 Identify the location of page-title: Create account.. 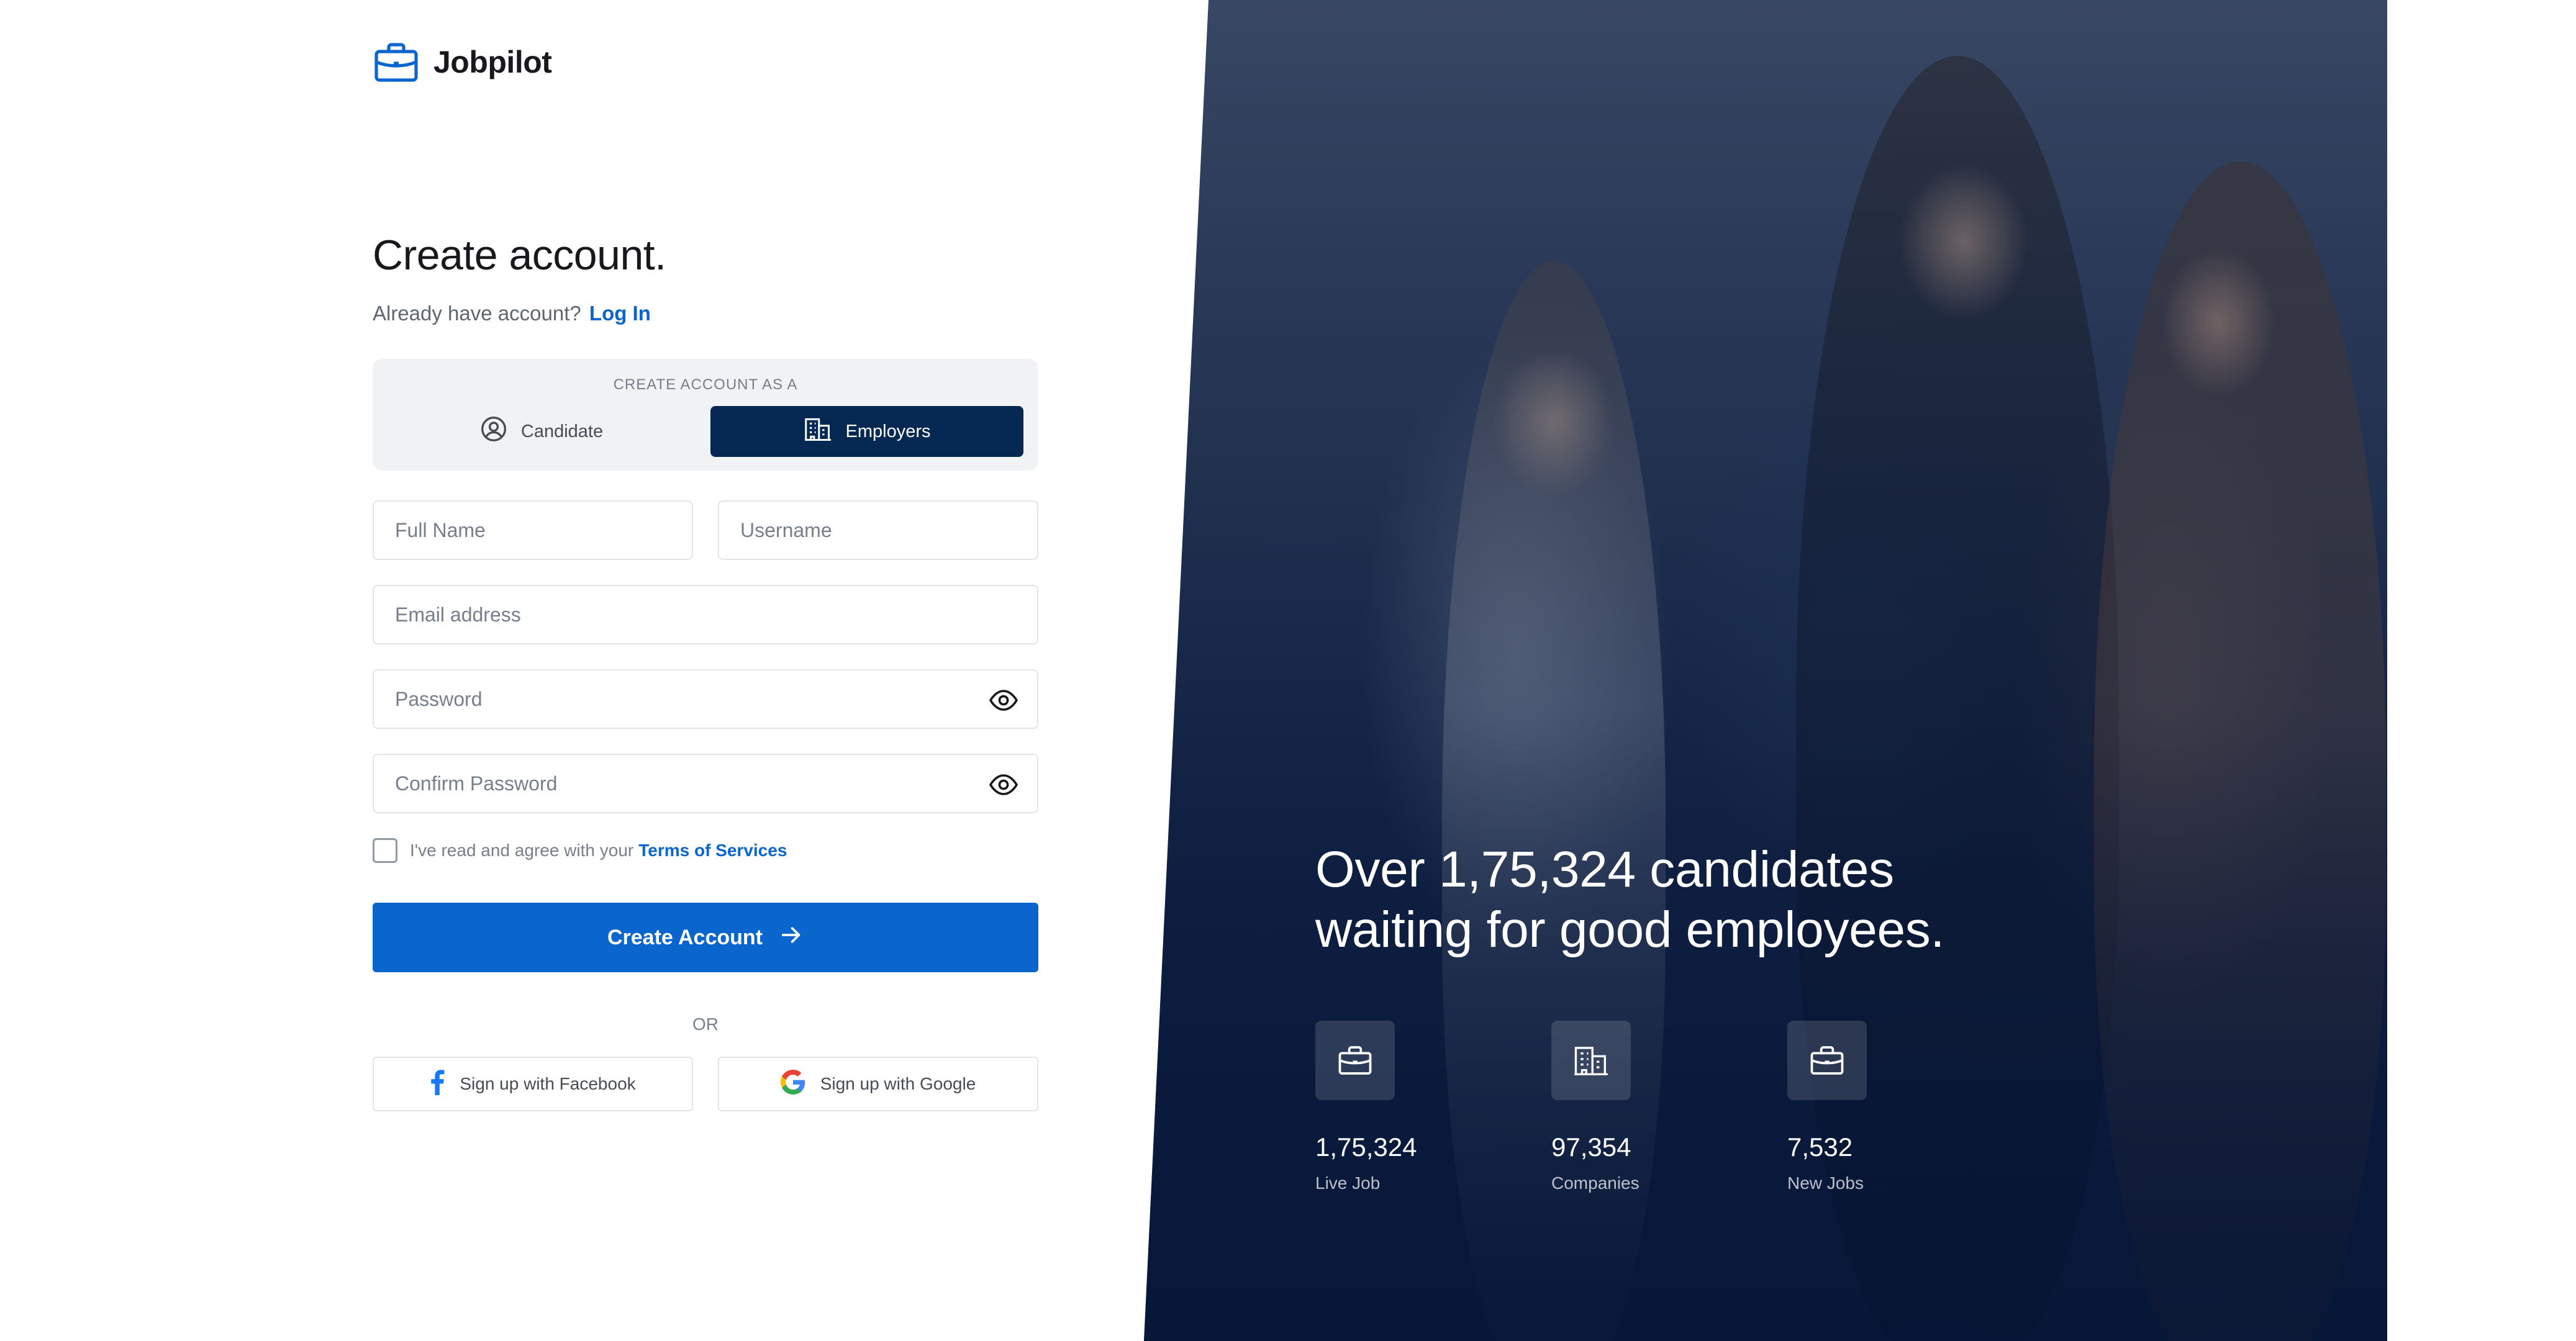
(519, 255).